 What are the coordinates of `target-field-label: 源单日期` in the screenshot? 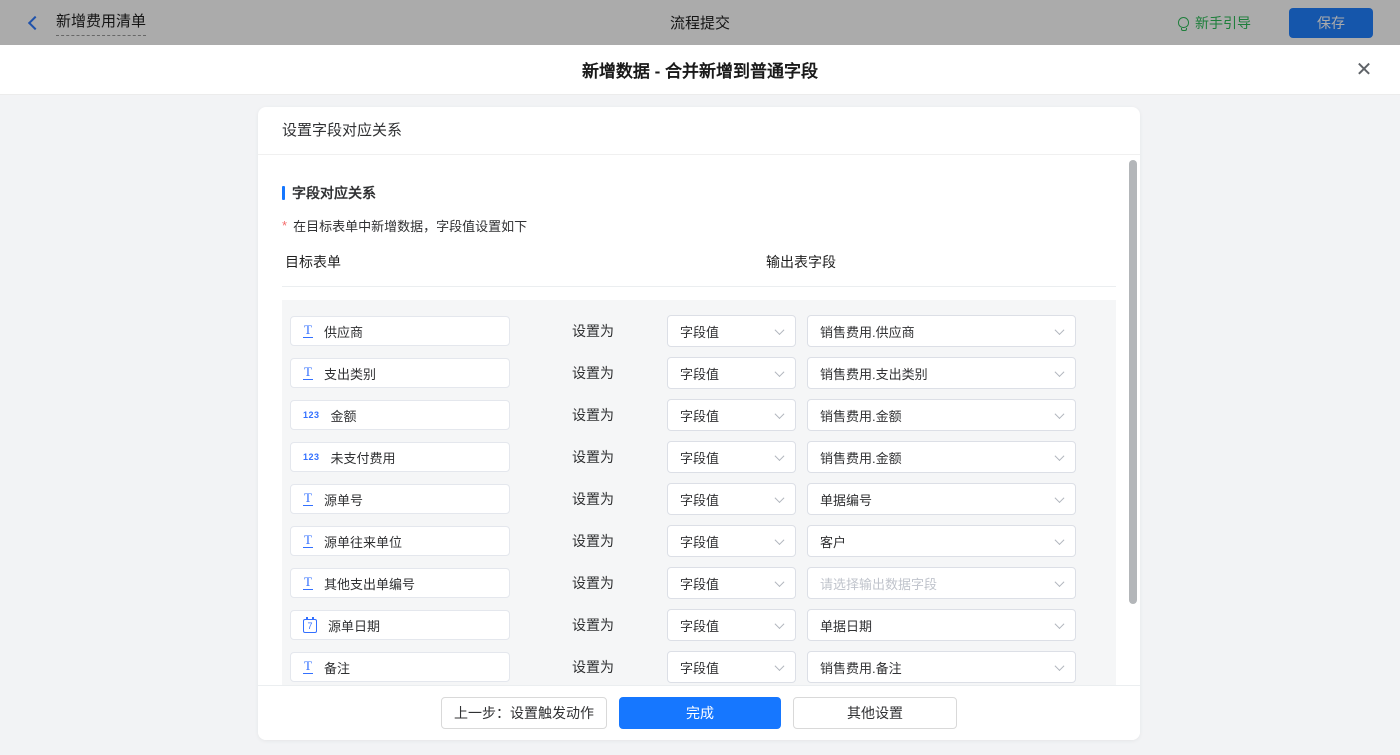 It's located at (354, 626).